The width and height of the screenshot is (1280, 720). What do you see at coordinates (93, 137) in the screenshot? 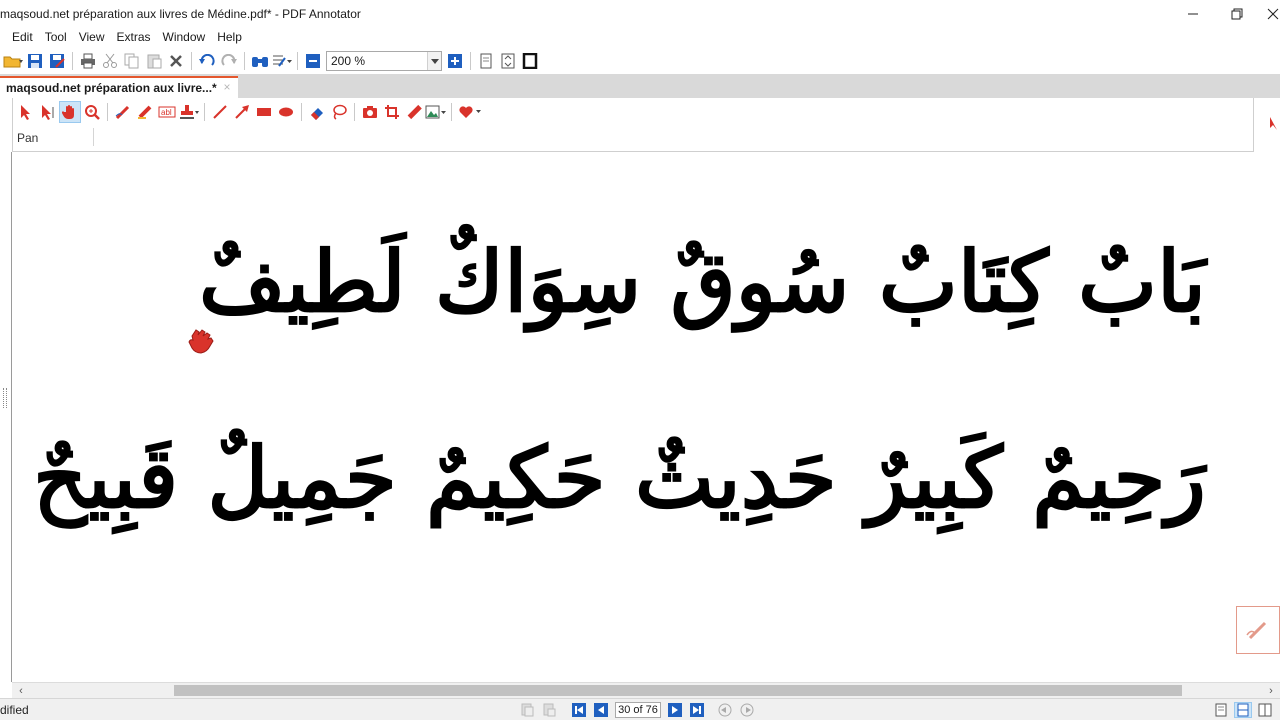
I see `tool-options-separator` at bounding box center [93, 137].